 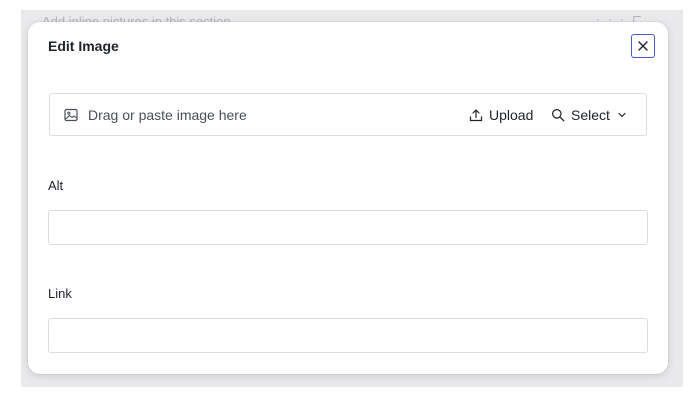 I want to click on image-dropzone: Drag or paste image here Upload Select, so click(x=348, y=114).